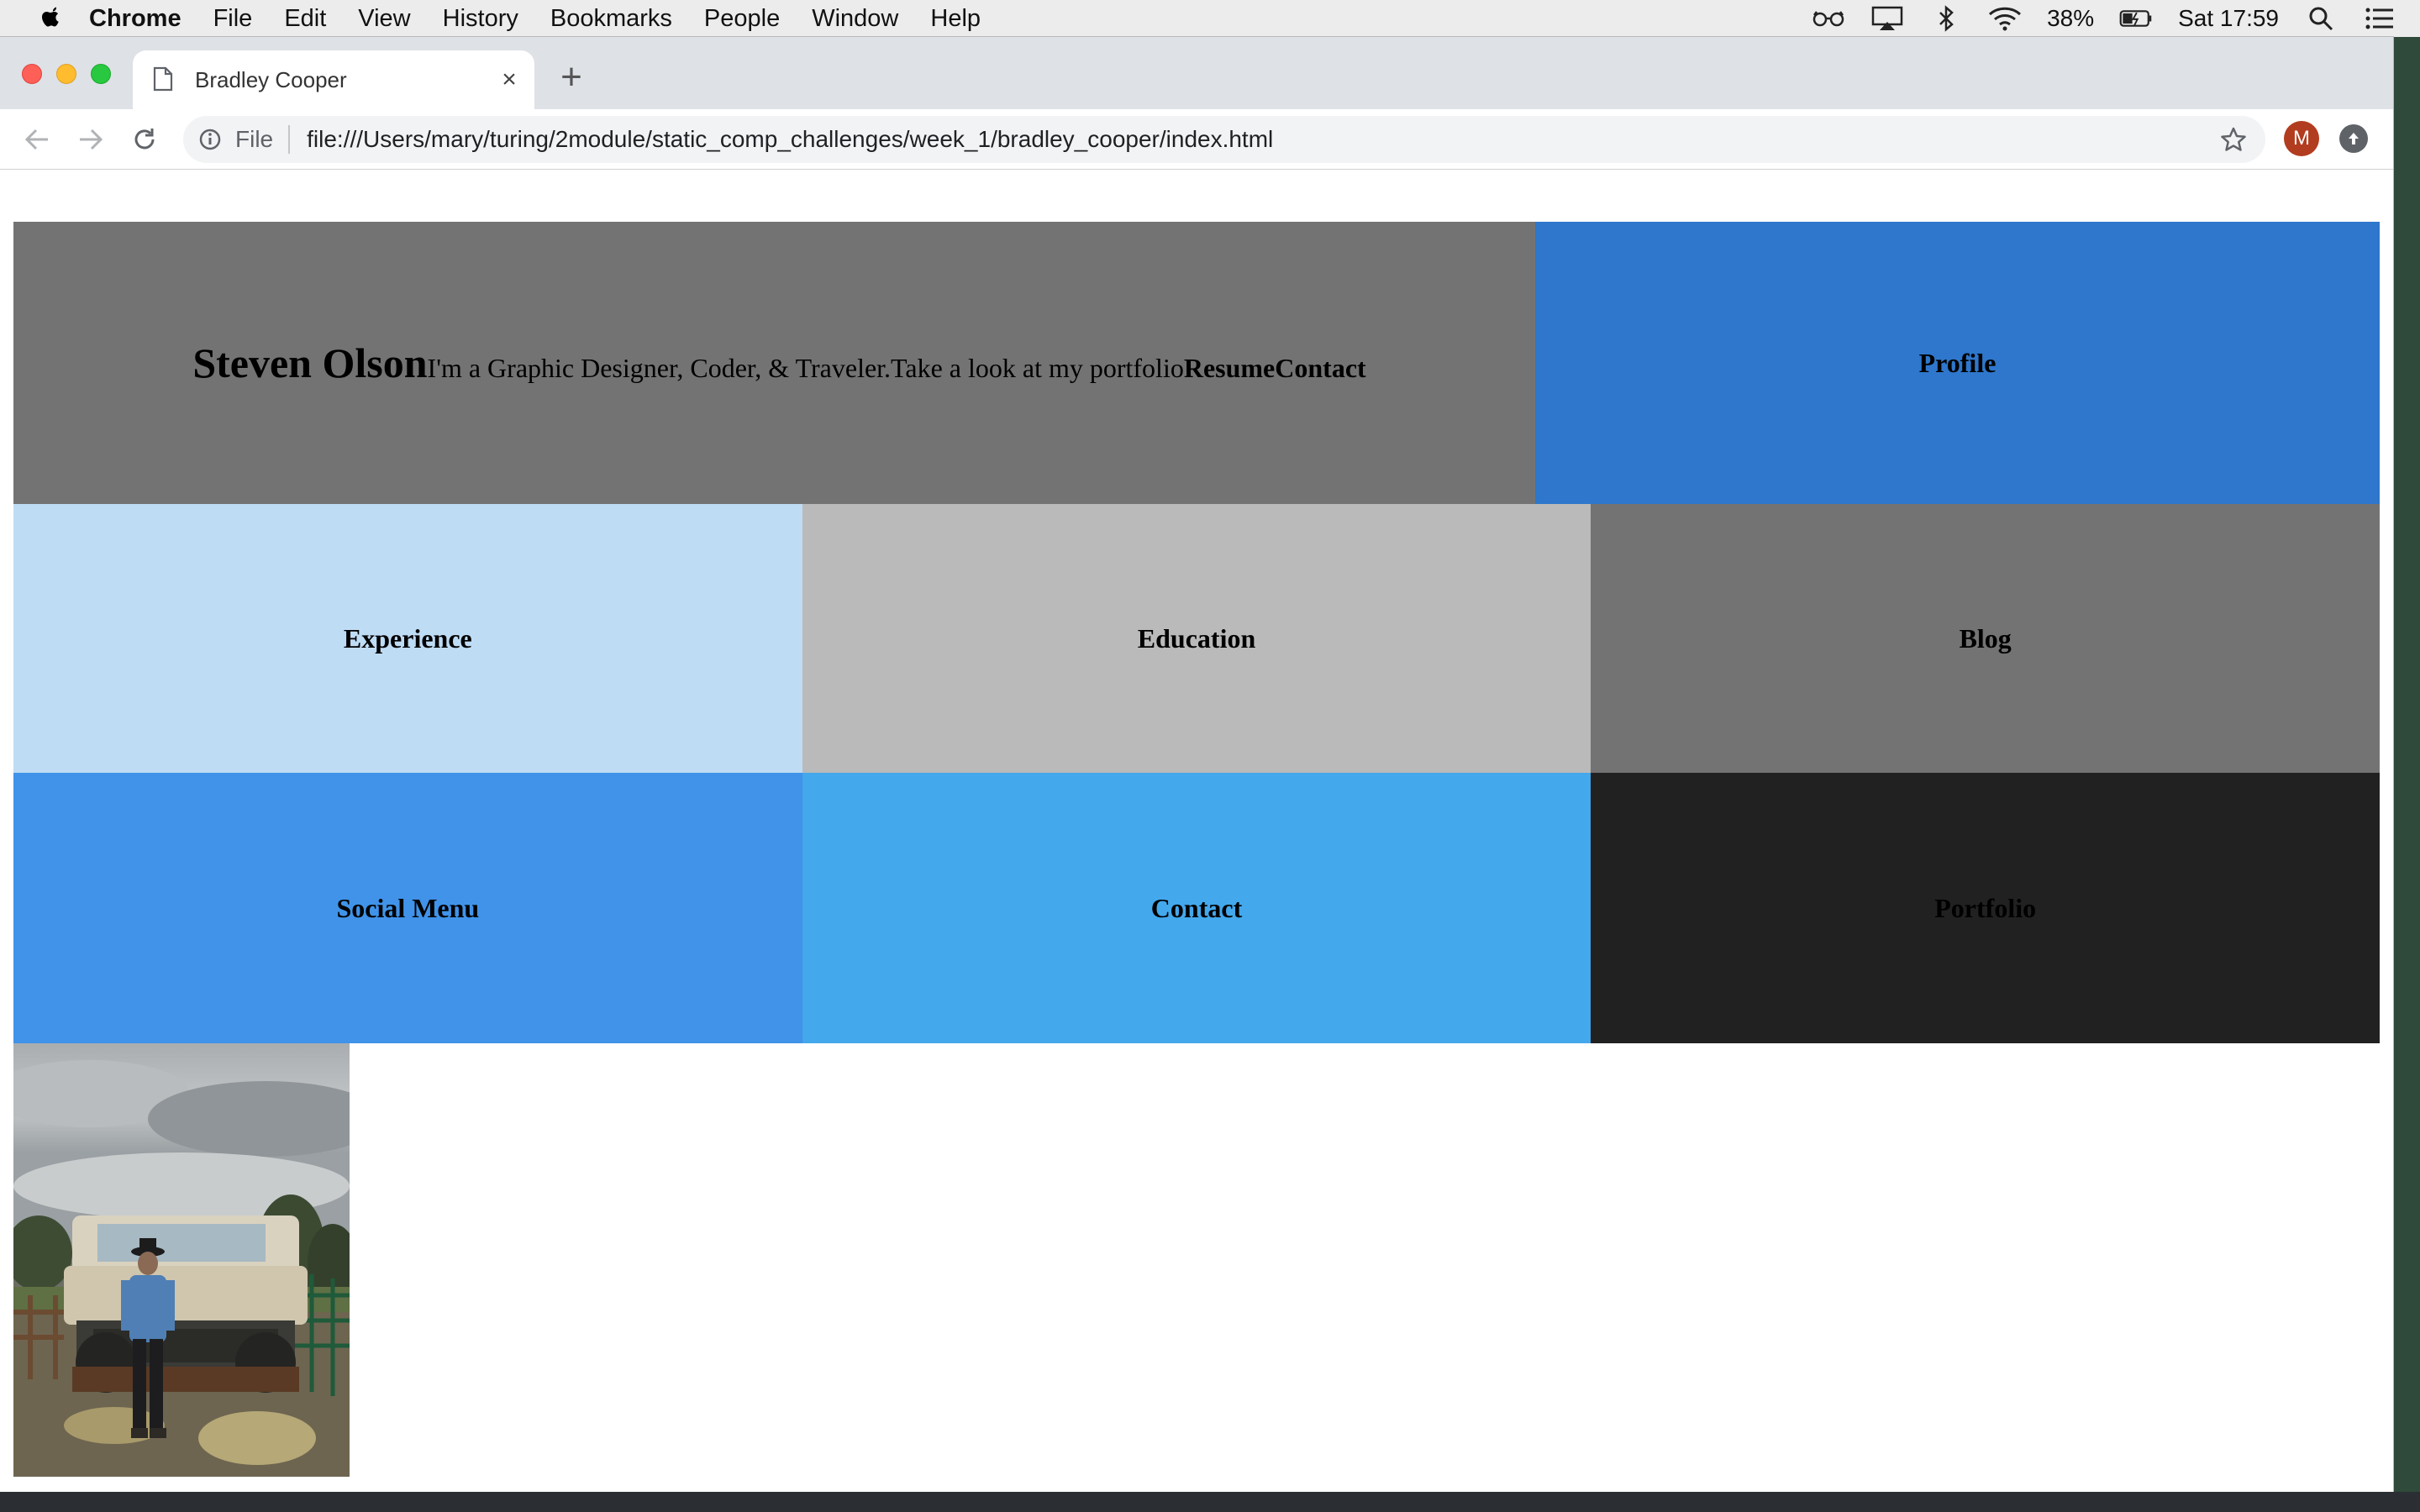 This screenshot has height=1512, width=2420. Describe the element at coordinates (2380, 18) in the screenshot. I see `notification-center-icon` at that location.